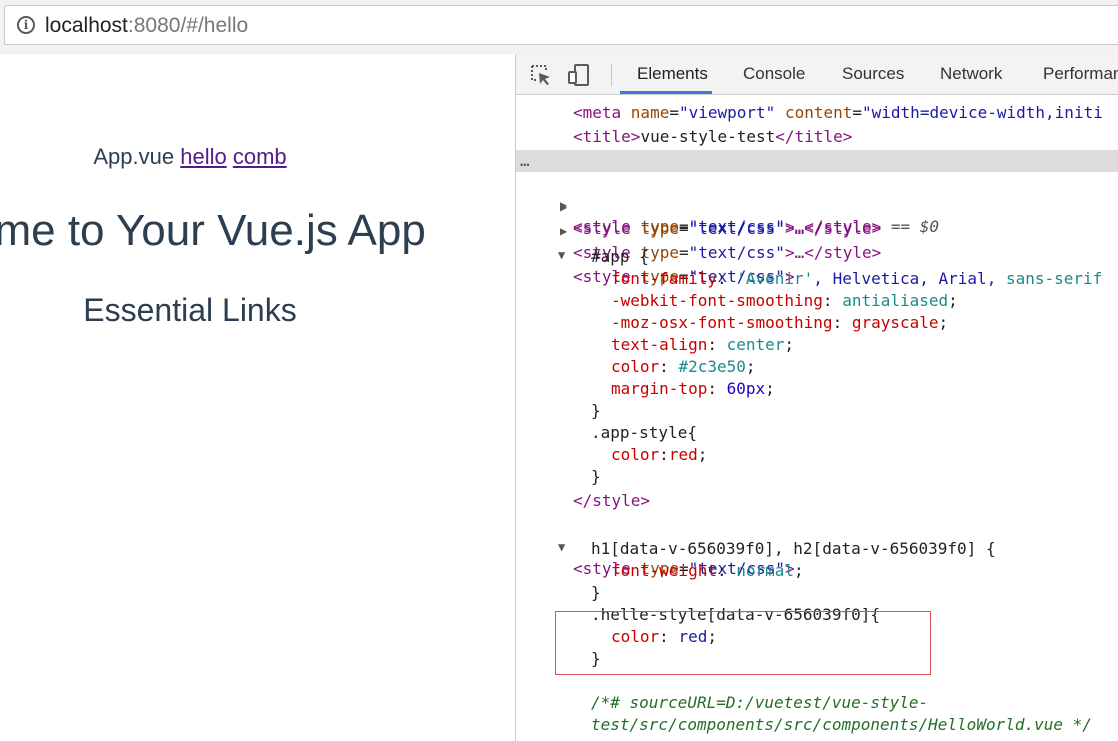 This screenshot has width=1118, height=741. Describe the element at coordinates (708, 136) in the screenshot. I see `text-node: vue-style-test` at that location.